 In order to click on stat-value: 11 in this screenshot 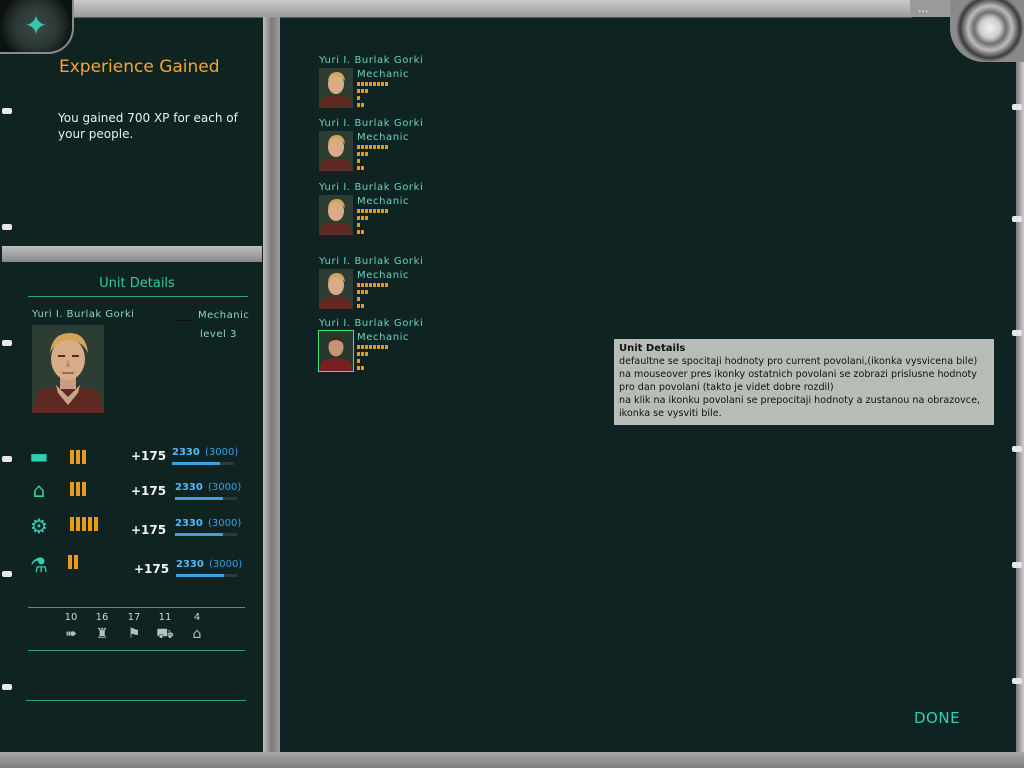, I will do `click(165, 617)`.